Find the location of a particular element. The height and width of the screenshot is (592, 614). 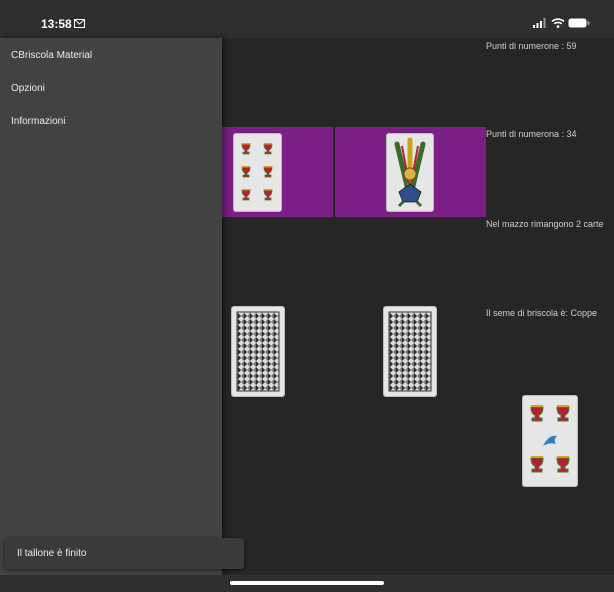

battery-icon is located at coordinates (579, 23).